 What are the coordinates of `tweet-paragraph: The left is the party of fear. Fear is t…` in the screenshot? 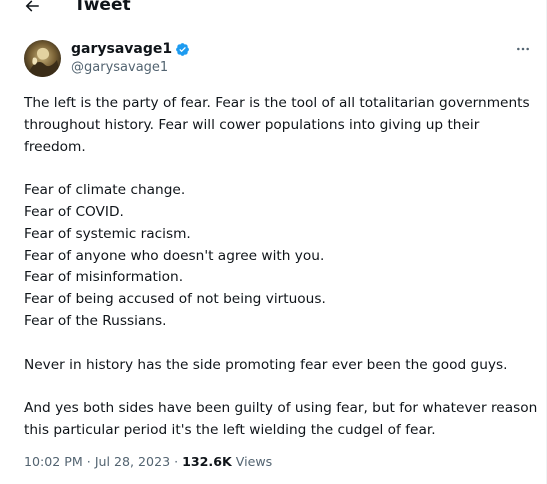 It's located at (277, 125).